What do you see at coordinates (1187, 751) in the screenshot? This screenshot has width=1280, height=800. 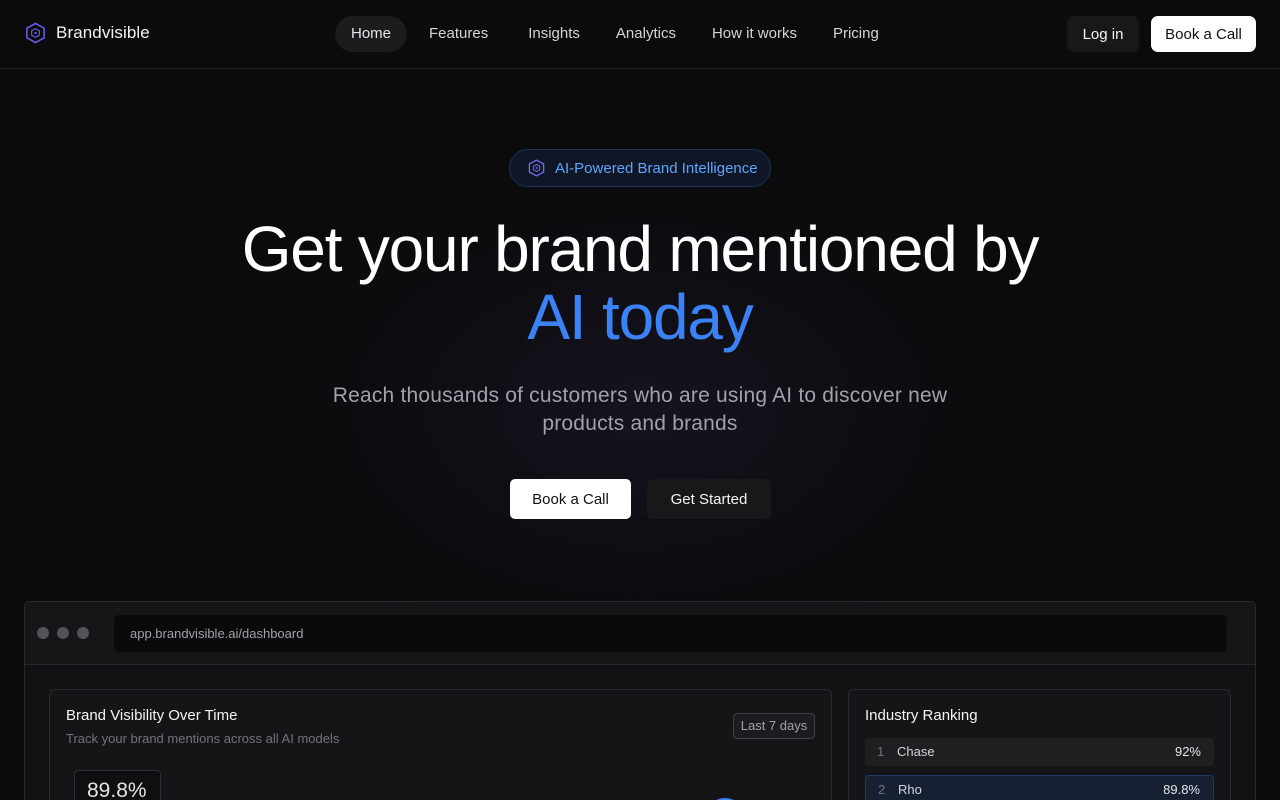 I see `rank-value: 92%` at bounding box center [1187, 751].